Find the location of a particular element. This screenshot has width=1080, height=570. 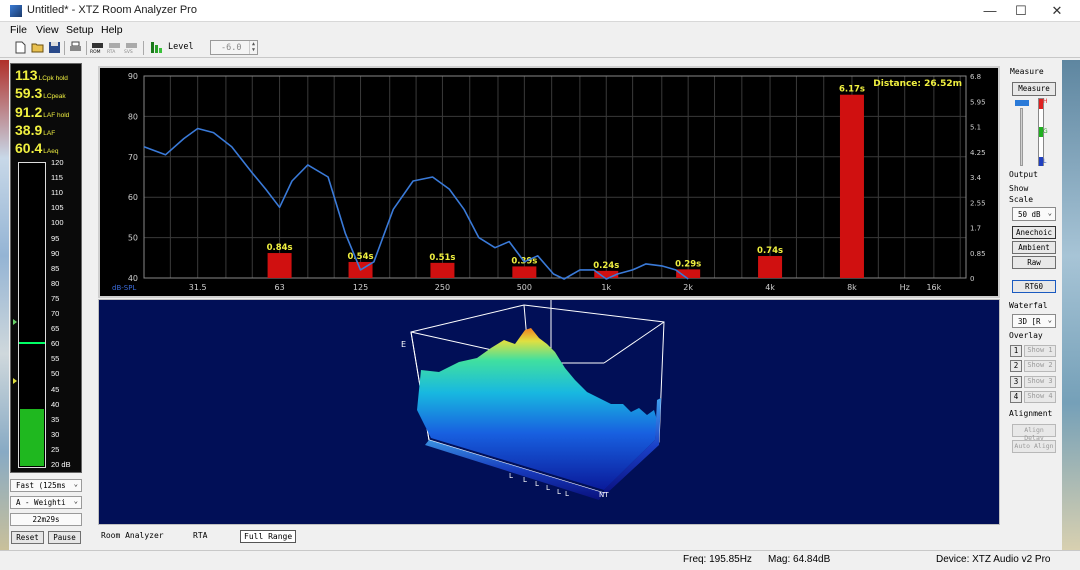

save-icon is located at coordinates (54, 47).